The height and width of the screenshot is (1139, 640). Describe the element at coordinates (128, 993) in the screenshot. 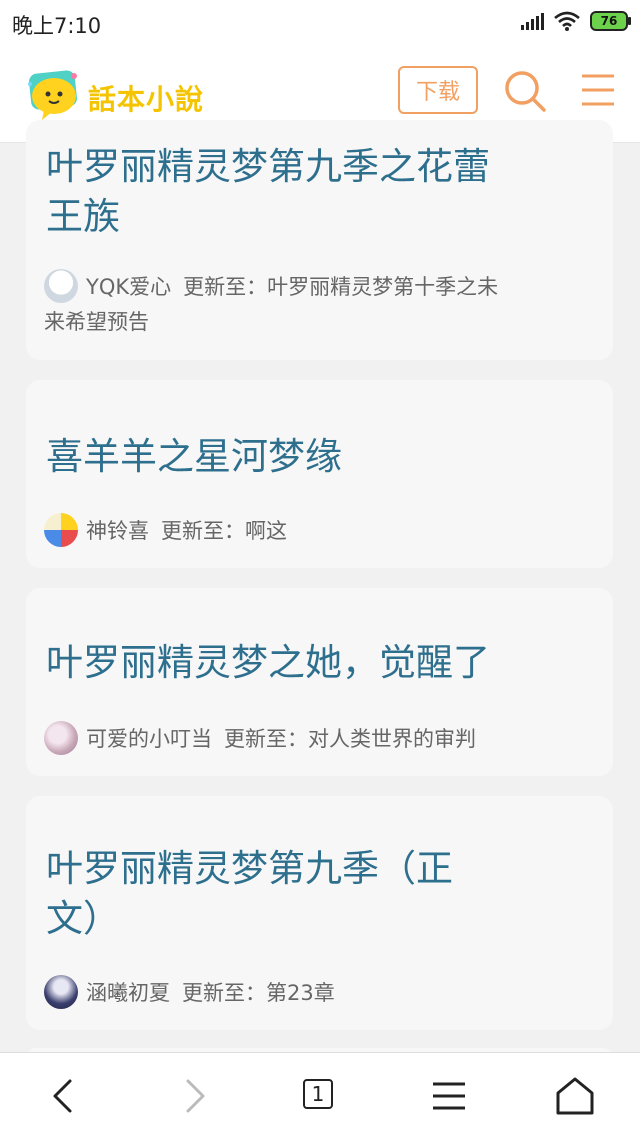

I see `author-name: 涵曦初夏` at that location.